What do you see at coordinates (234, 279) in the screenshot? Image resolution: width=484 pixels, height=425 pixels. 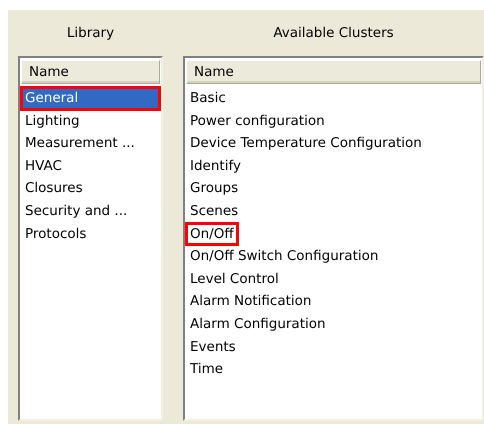 I see `list-item: Level Control` at bounding box center [234, 279].